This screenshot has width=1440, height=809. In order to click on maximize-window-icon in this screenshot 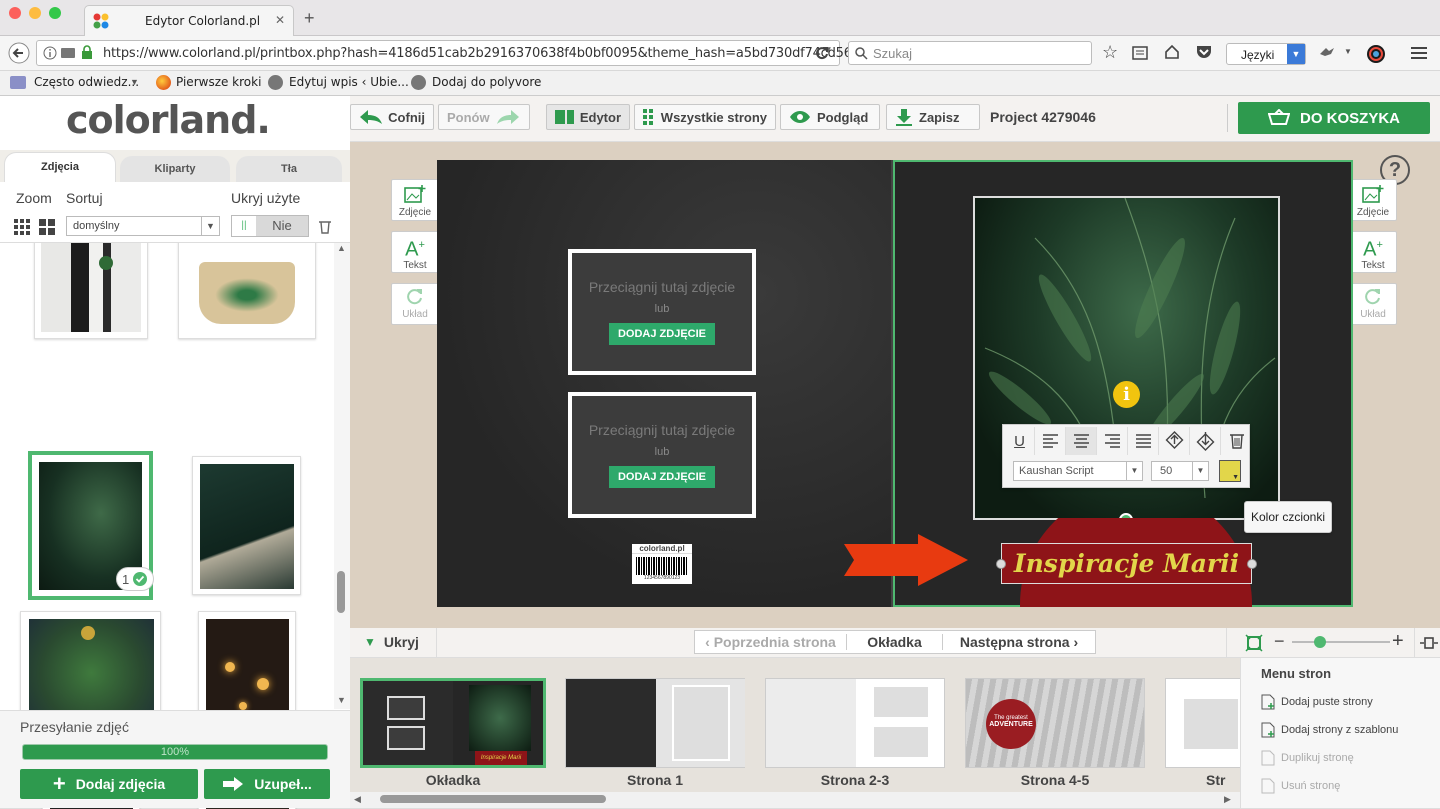, I will do `click(55, 13)`.